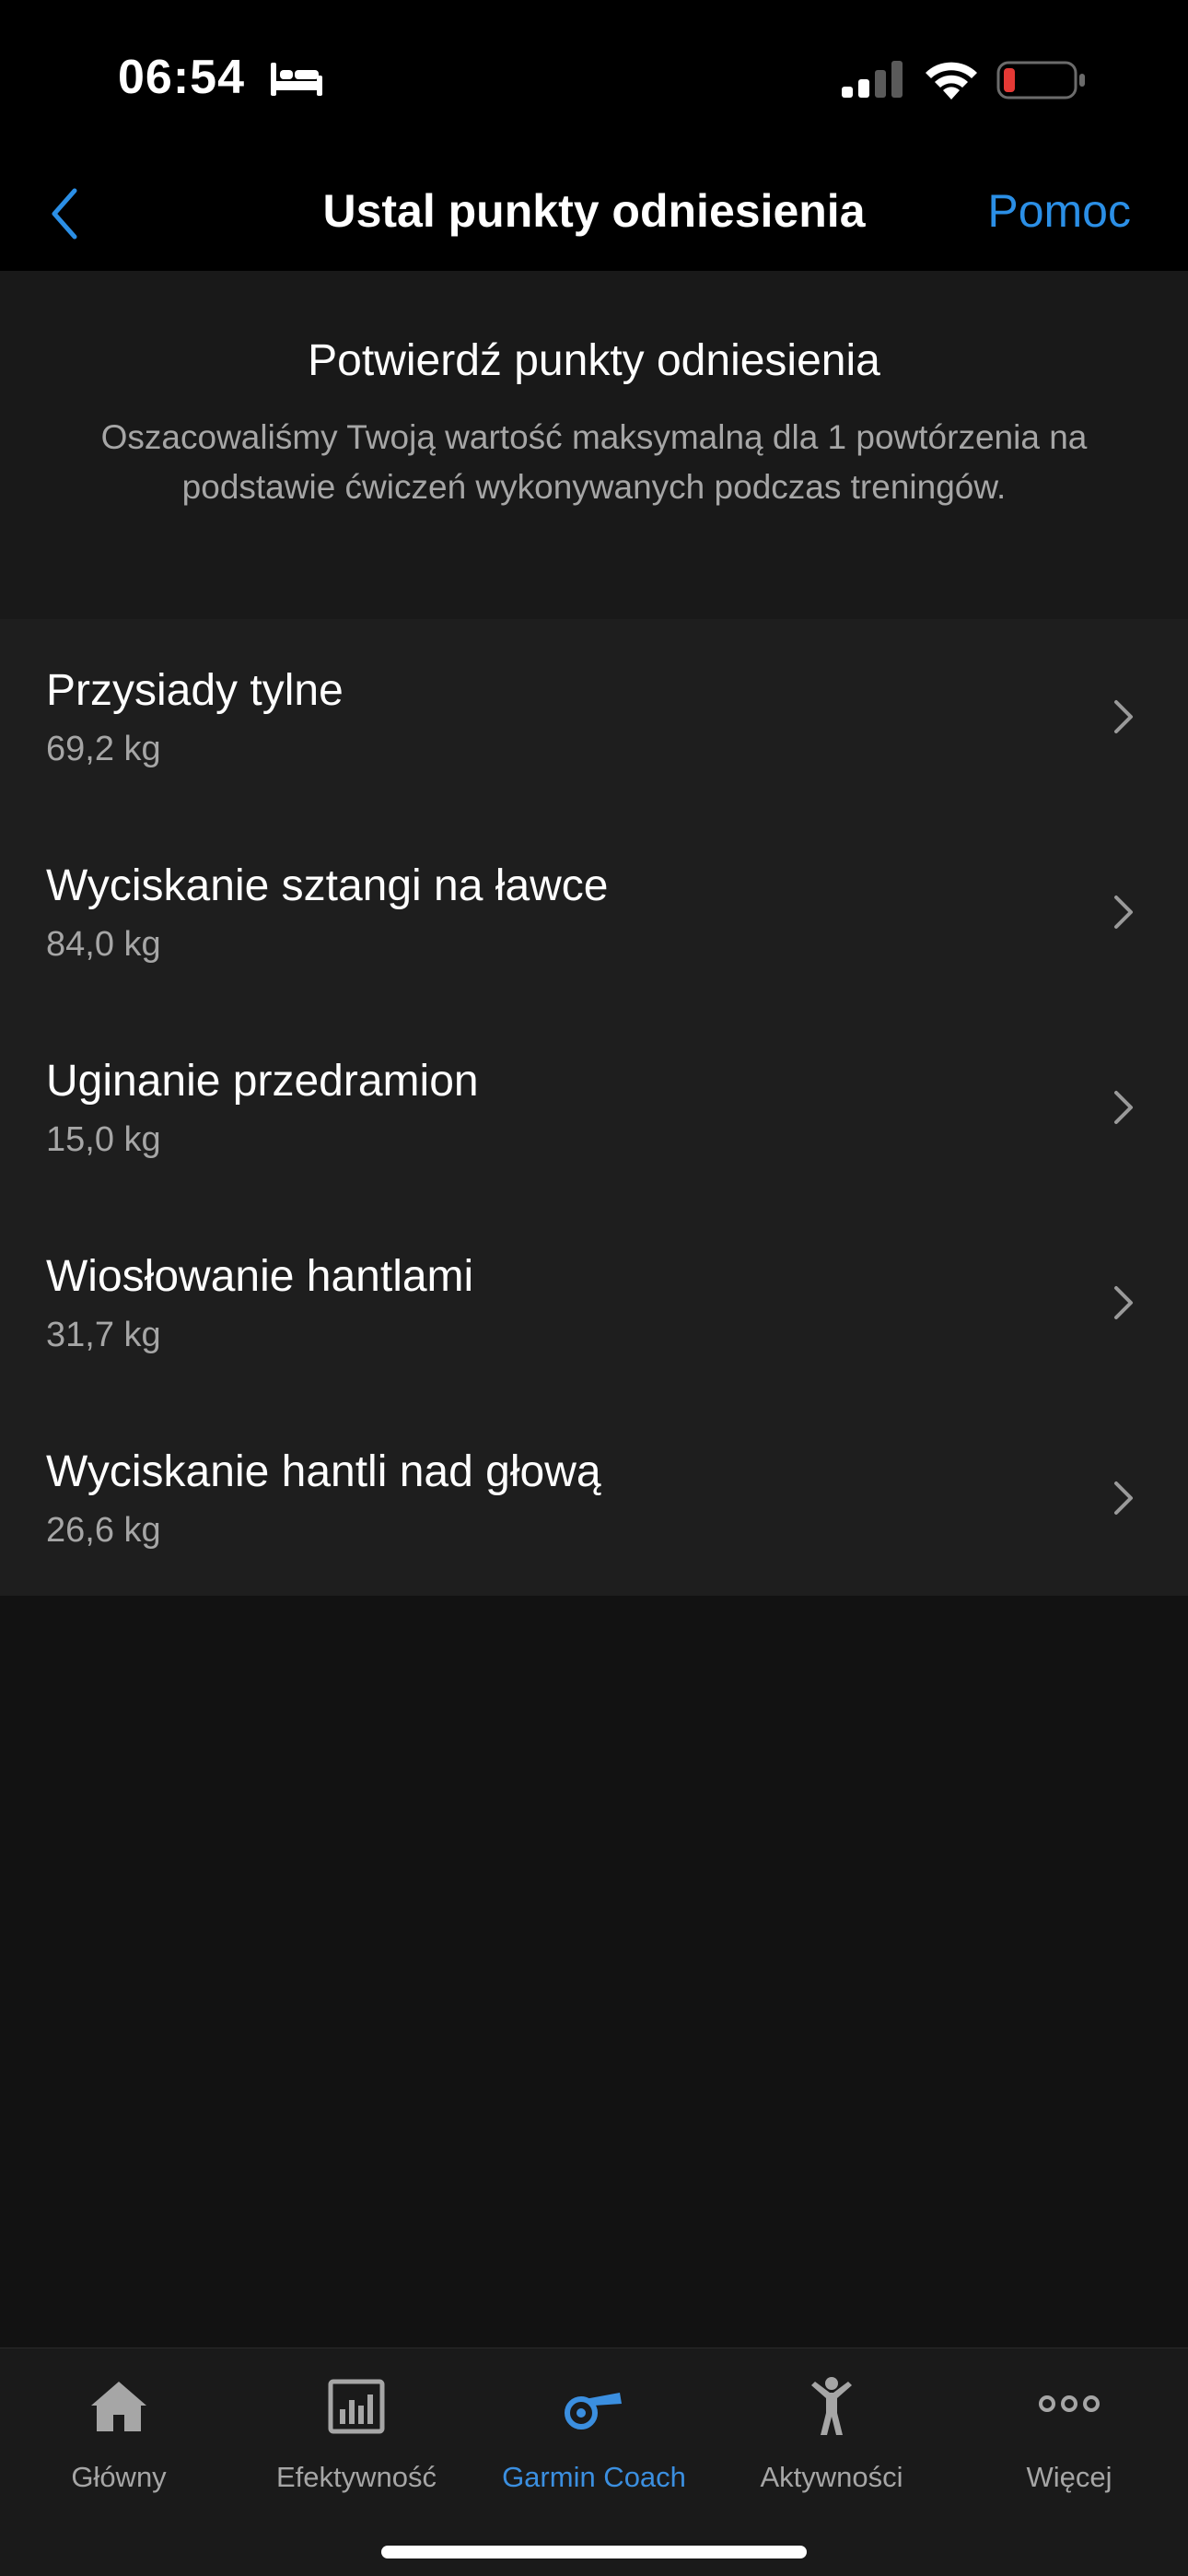 The width and height of the screenshot is (1188, 2576). Describe the element at coordinates (594, 2477) in the screenshot. I see `tab-label: Garmin Coach` at that location.